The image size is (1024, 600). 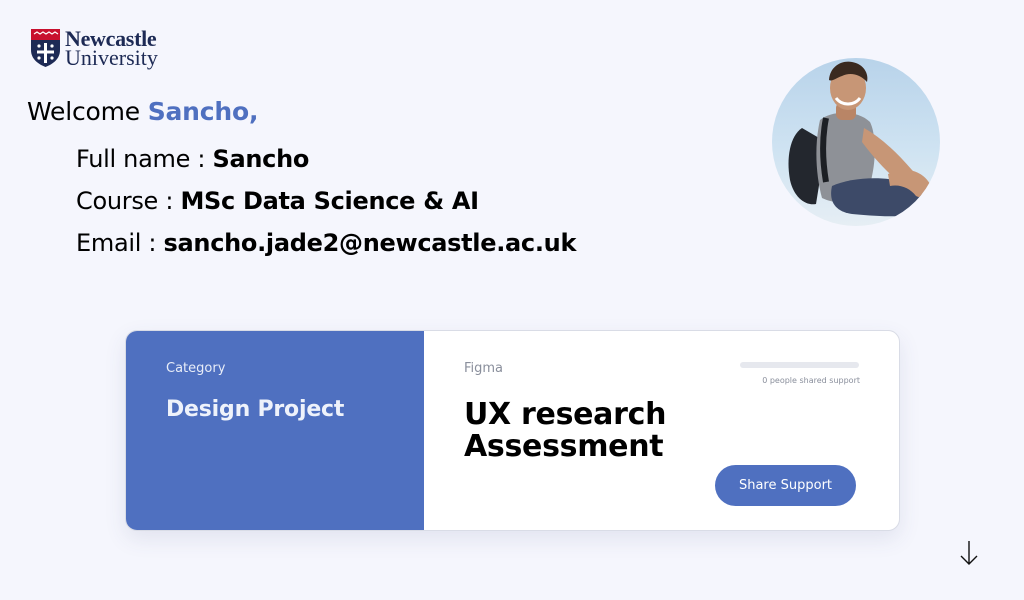 What do you see at coordinates (87, 111) in the screenshot?
I see `welcome-greeting: Welcome` at bounding box center [87, 111].